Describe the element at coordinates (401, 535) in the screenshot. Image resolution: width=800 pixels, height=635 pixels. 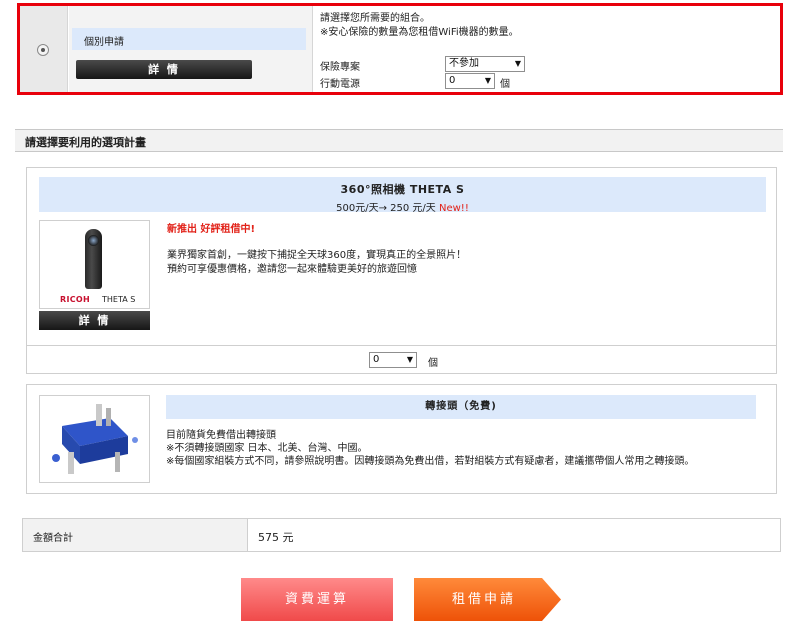
I see `total-row: 金額合計 575 元` at that location.